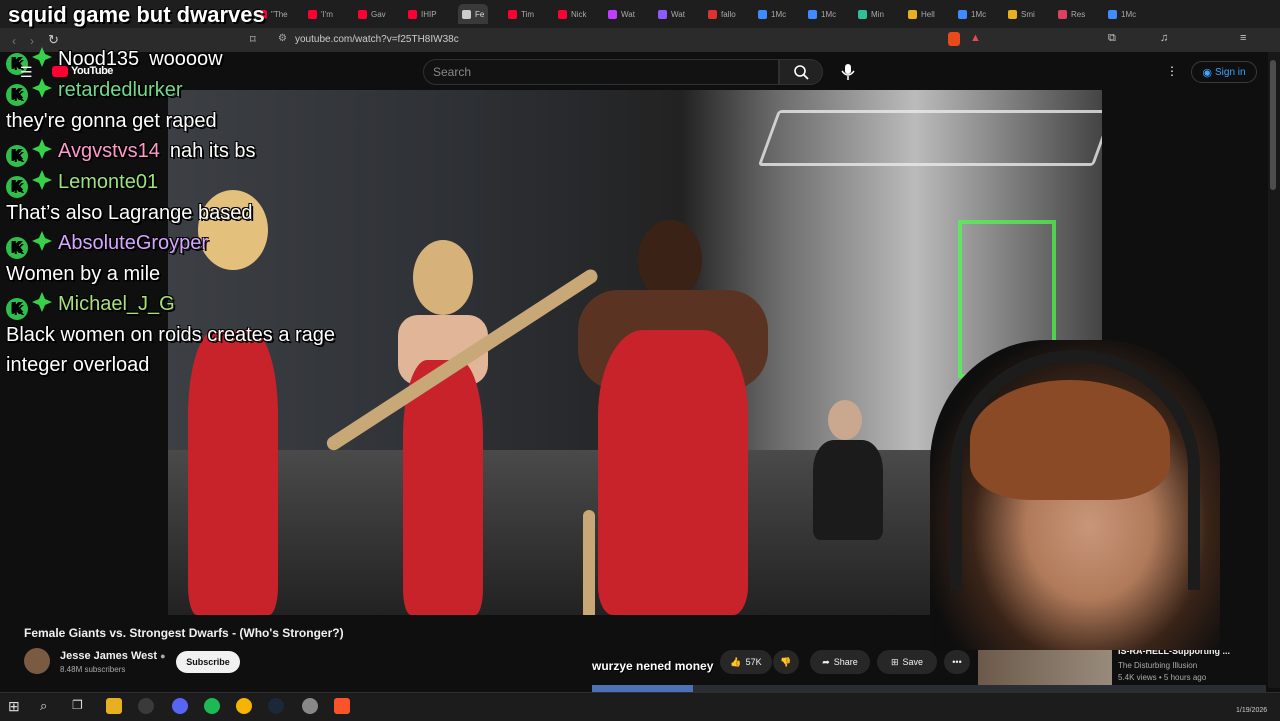 Image resolution: width=1280 pixels, height=721 pixels. I want to click on browser-tab: Tim, so click(521, 14).